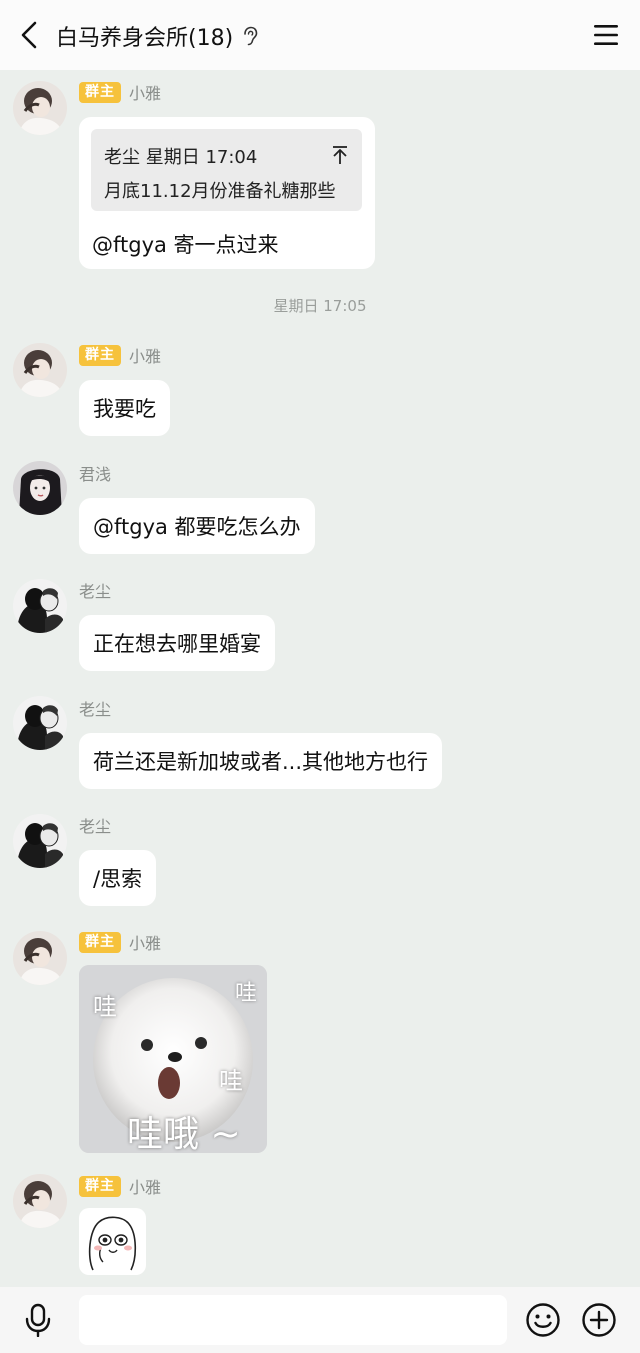 The width and height of the screenshot is (640, 1353). I want to click on message-bubble: 我要吃, so click(124, 408).